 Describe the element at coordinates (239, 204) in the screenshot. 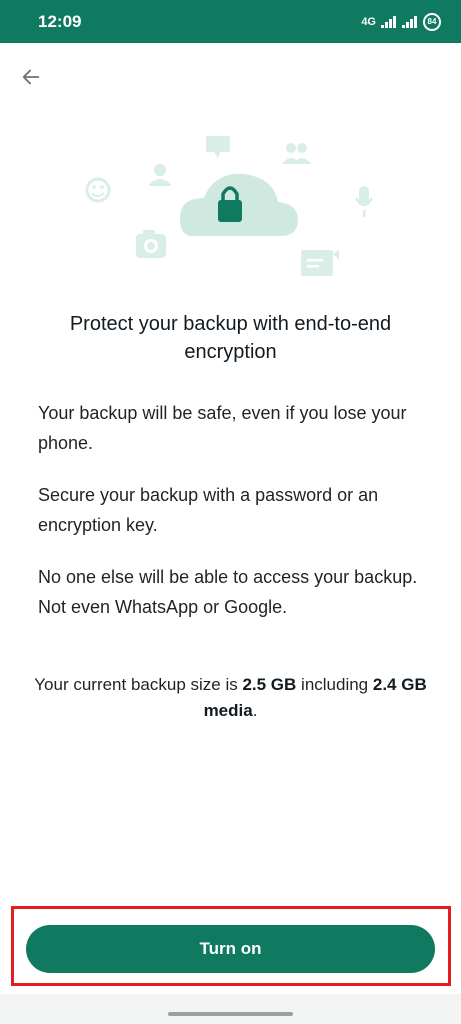

I see `cloud-lock-icon` at that location.